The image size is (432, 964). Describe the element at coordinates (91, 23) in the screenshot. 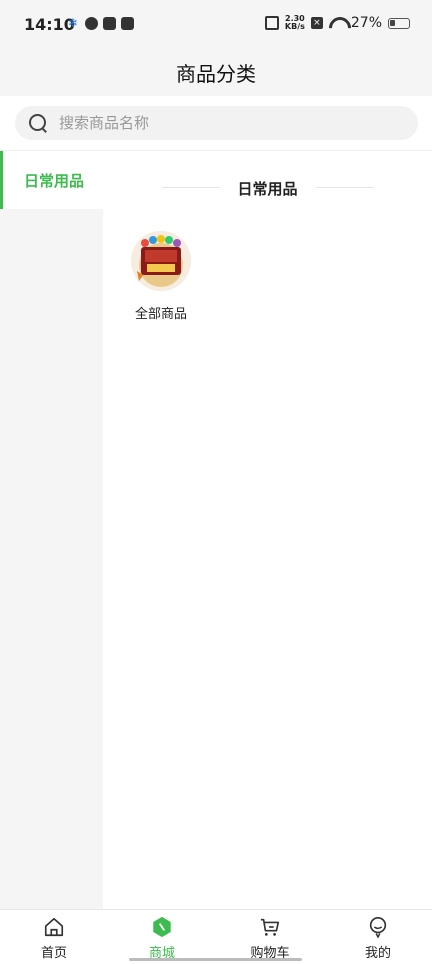

I see `app-notification-icon` at that location.